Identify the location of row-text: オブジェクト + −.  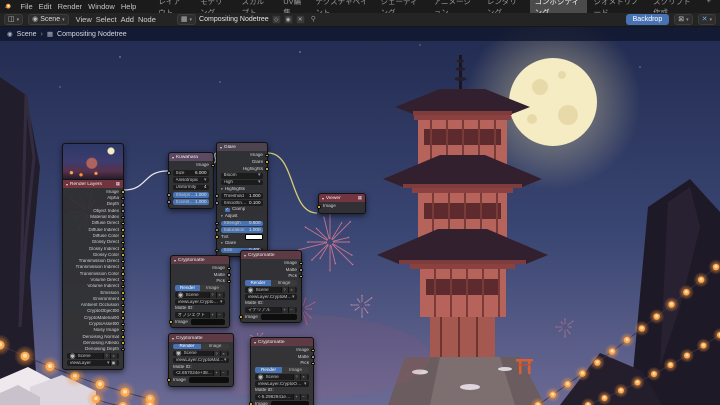
(200, 314).